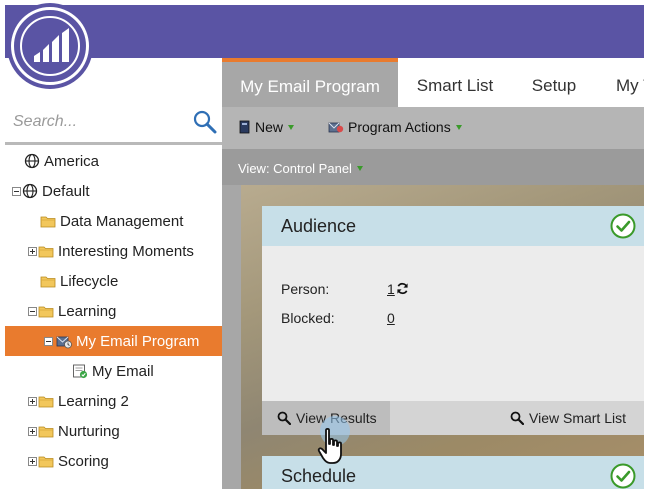 The image size is (649, 489). What do you see at coordinates (455, 82) in the screenshot?
I see `tab-smart-list: Smart List` at bounding box center [455, 82].